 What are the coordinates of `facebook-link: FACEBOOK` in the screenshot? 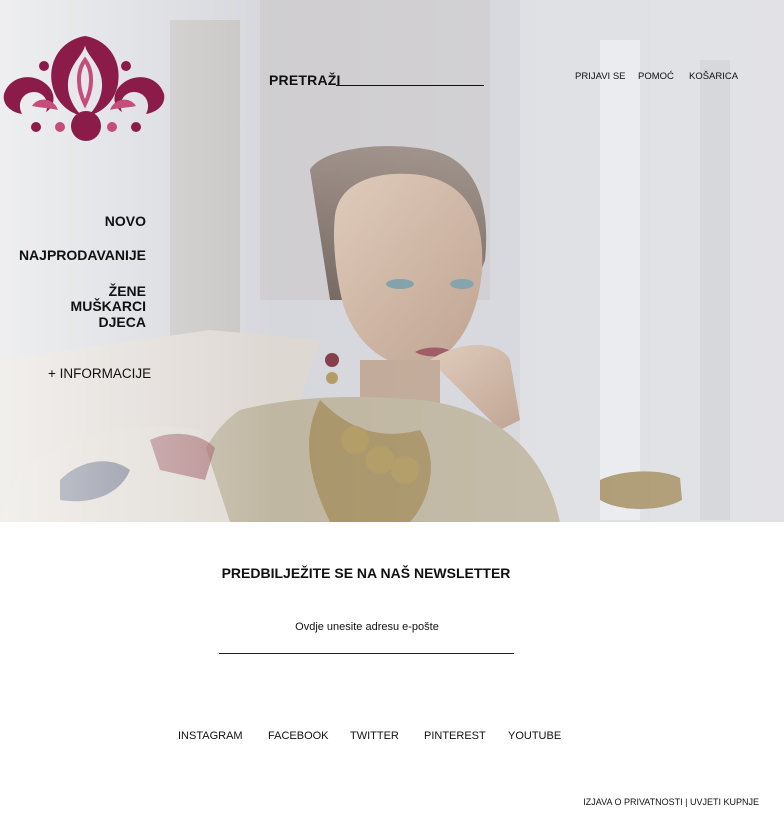 It's located at (298, 736).